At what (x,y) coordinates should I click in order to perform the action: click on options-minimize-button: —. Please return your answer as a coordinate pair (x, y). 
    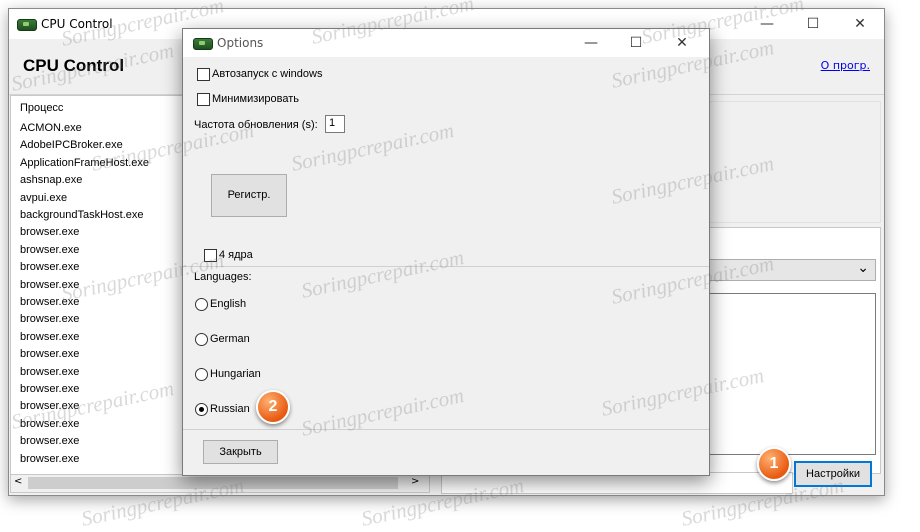
    Looking at the image, I should click on (591, 43).